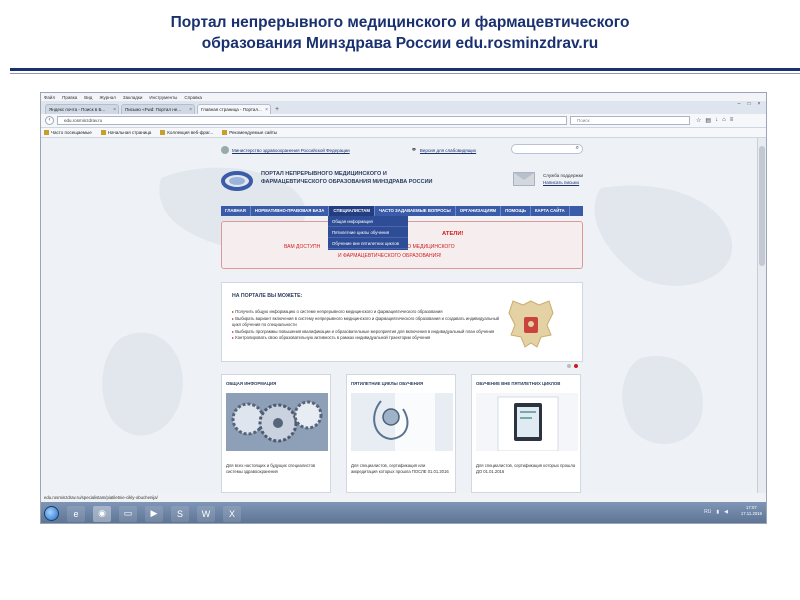 This screenshot has width=800, height=600. I want to click on menu-tools: Инструменты, so click(163, 97).